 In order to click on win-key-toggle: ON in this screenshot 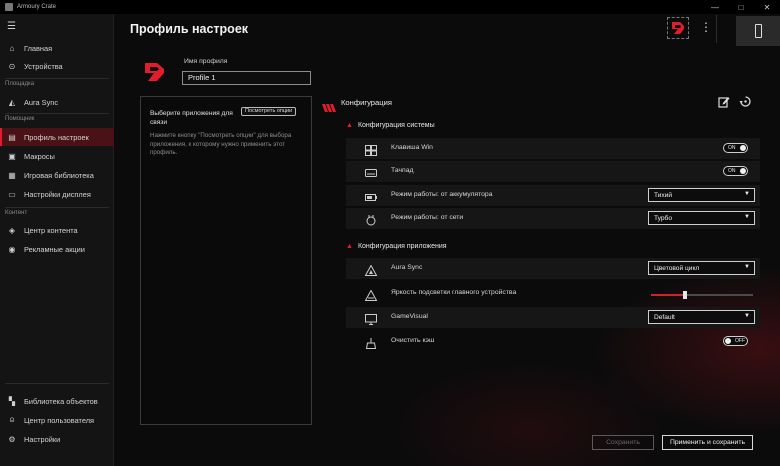, I will do `click(735, 148)`.